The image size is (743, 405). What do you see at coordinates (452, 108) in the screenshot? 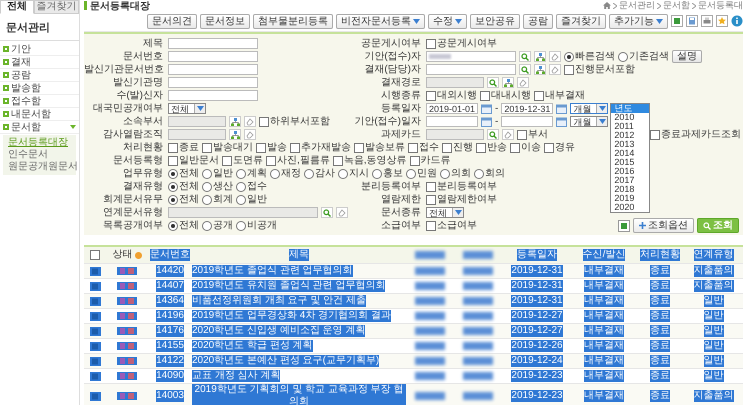
I see `date-field: 2019-01-01` at bounding box center [452, 108].